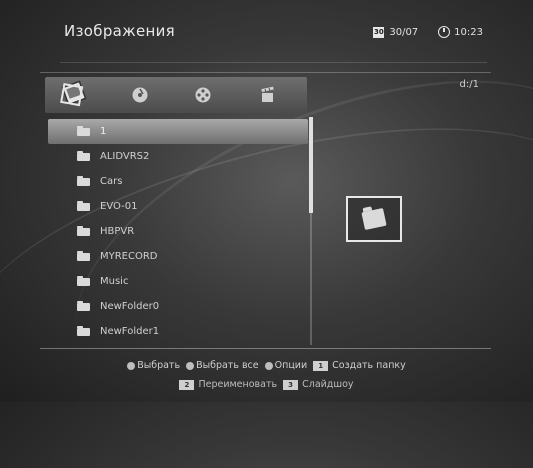  What do you see at coordinates (178, 256) in the screenshot?
I see `list-item: MYRECORD` at bounding box center [178, 256].